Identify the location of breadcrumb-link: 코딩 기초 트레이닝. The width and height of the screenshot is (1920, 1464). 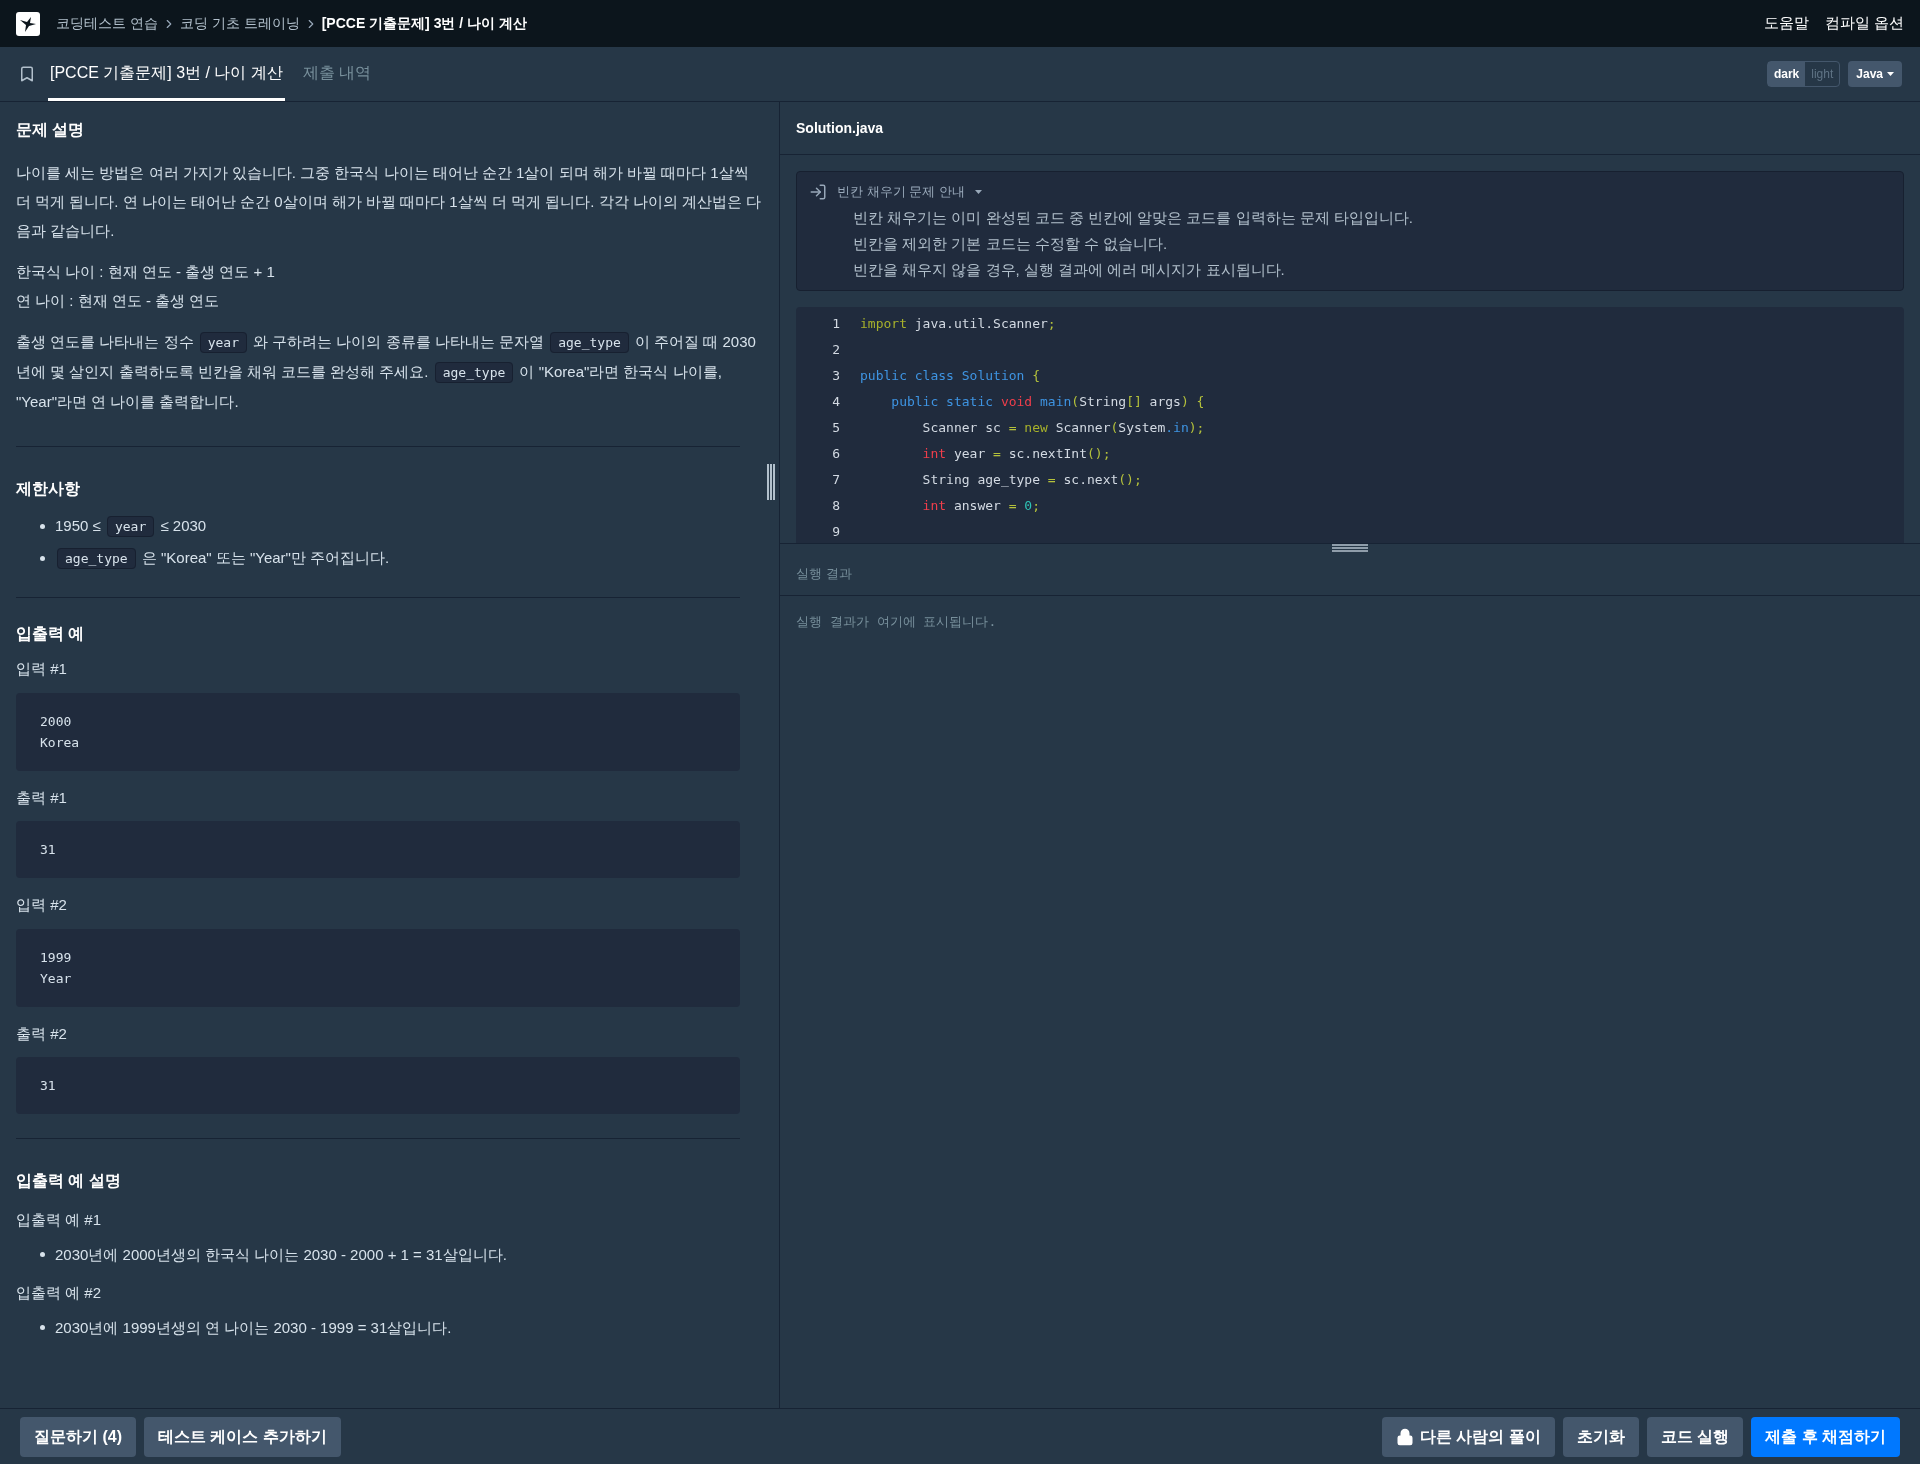
(239, 23).